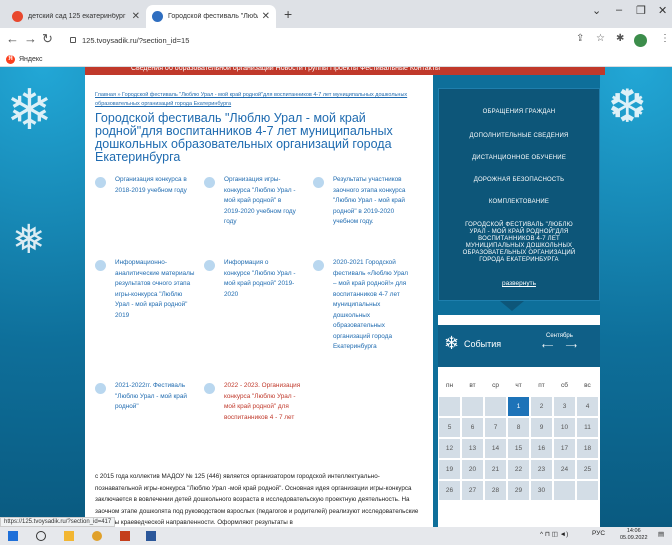  What do you see at coordinates (587, 448) in the screenshot?
I see `calendar-day: 18` at bounding box center [587, 448].